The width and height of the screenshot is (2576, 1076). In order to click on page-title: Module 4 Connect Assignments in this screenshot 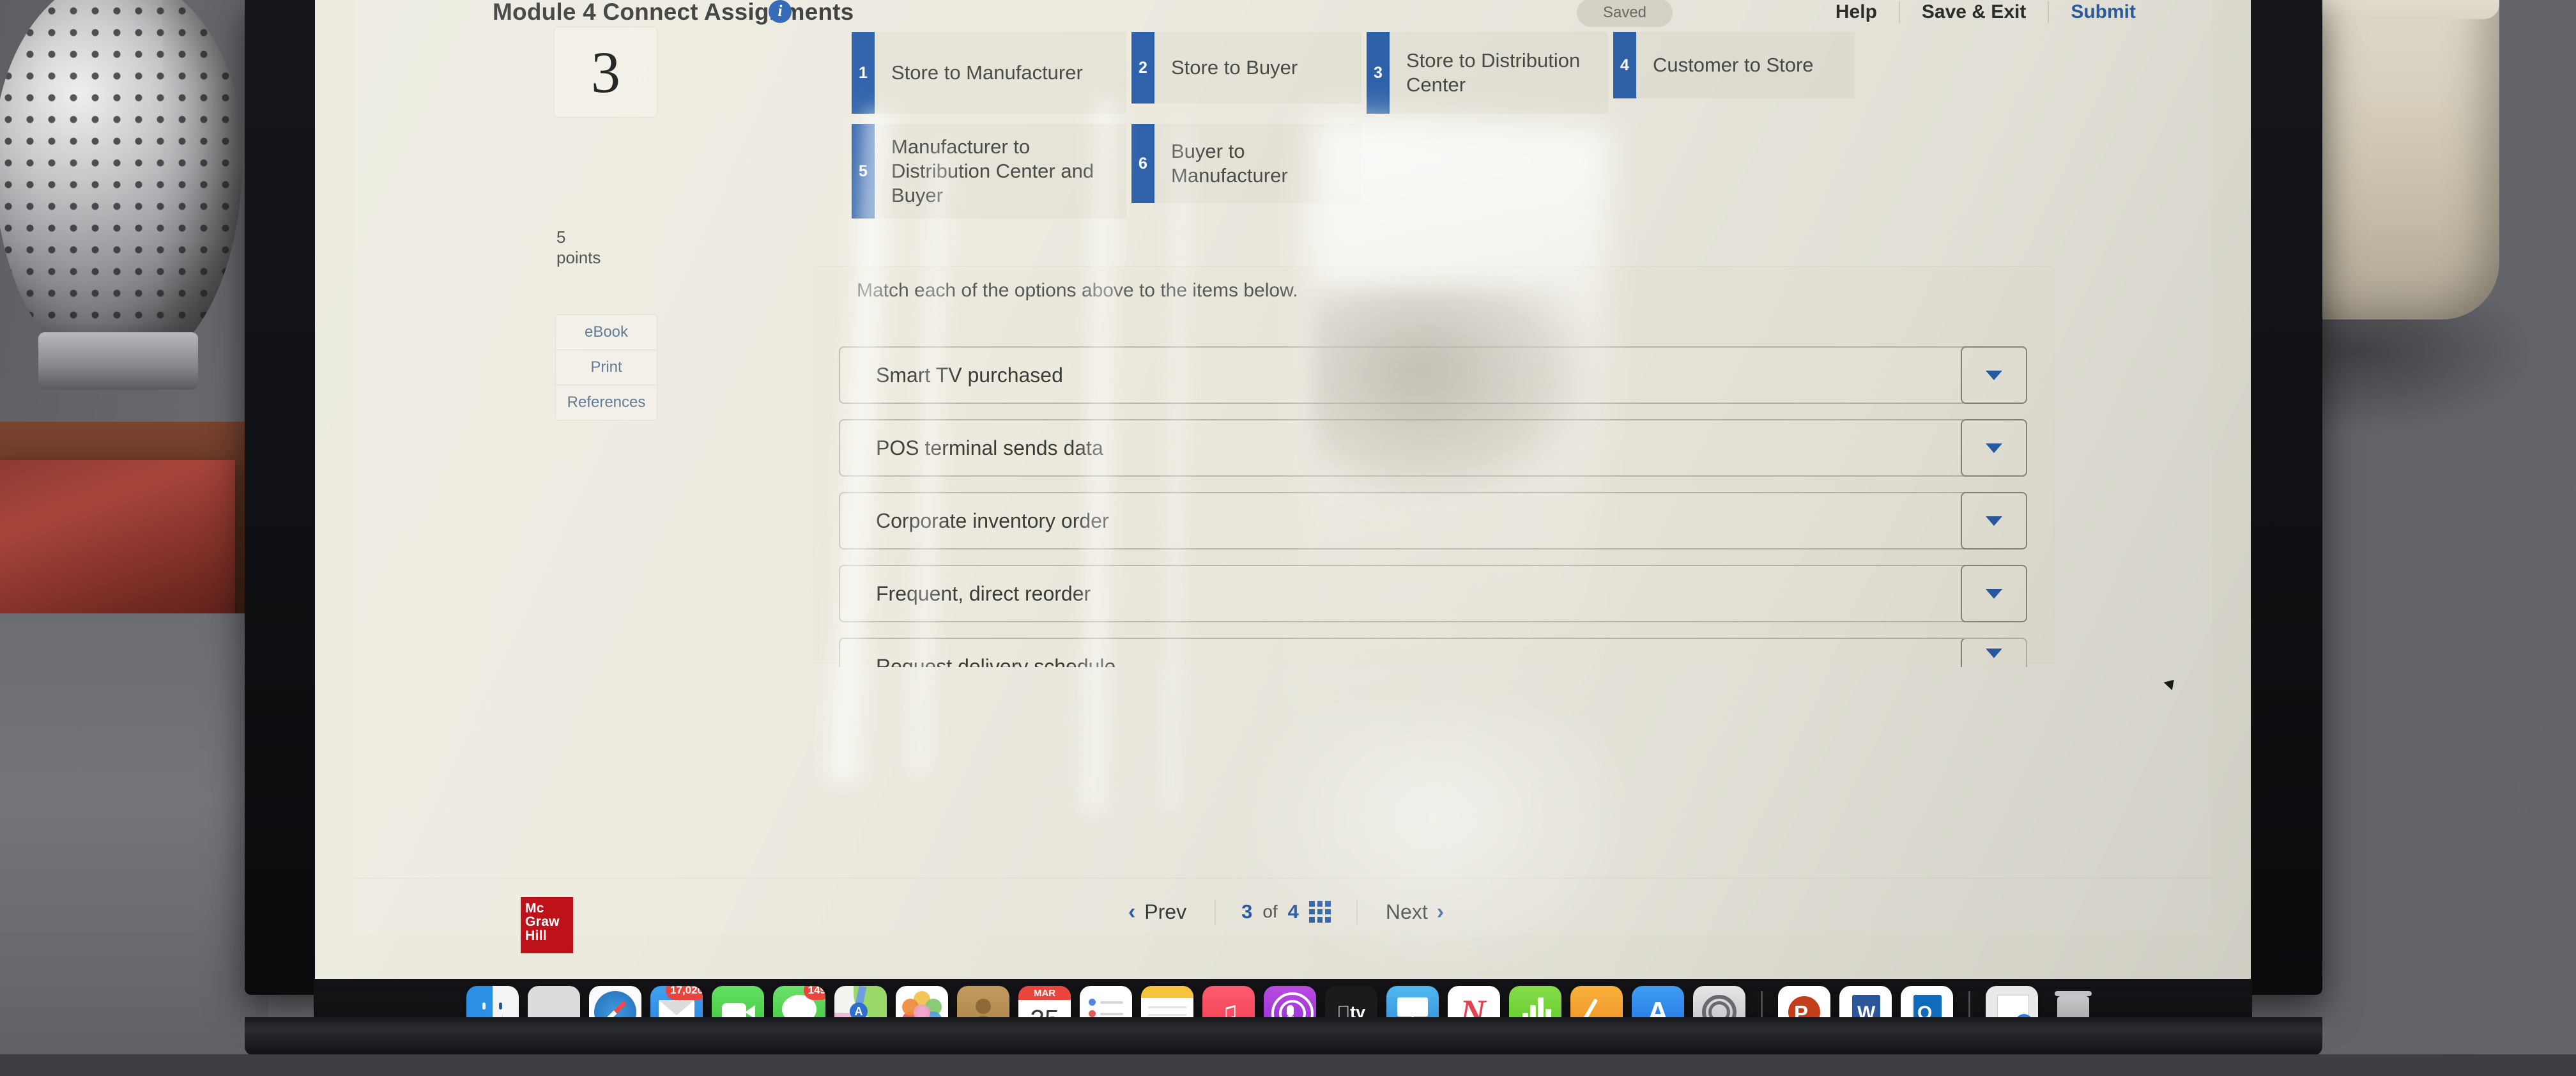, I will do `click(673, 12)`.